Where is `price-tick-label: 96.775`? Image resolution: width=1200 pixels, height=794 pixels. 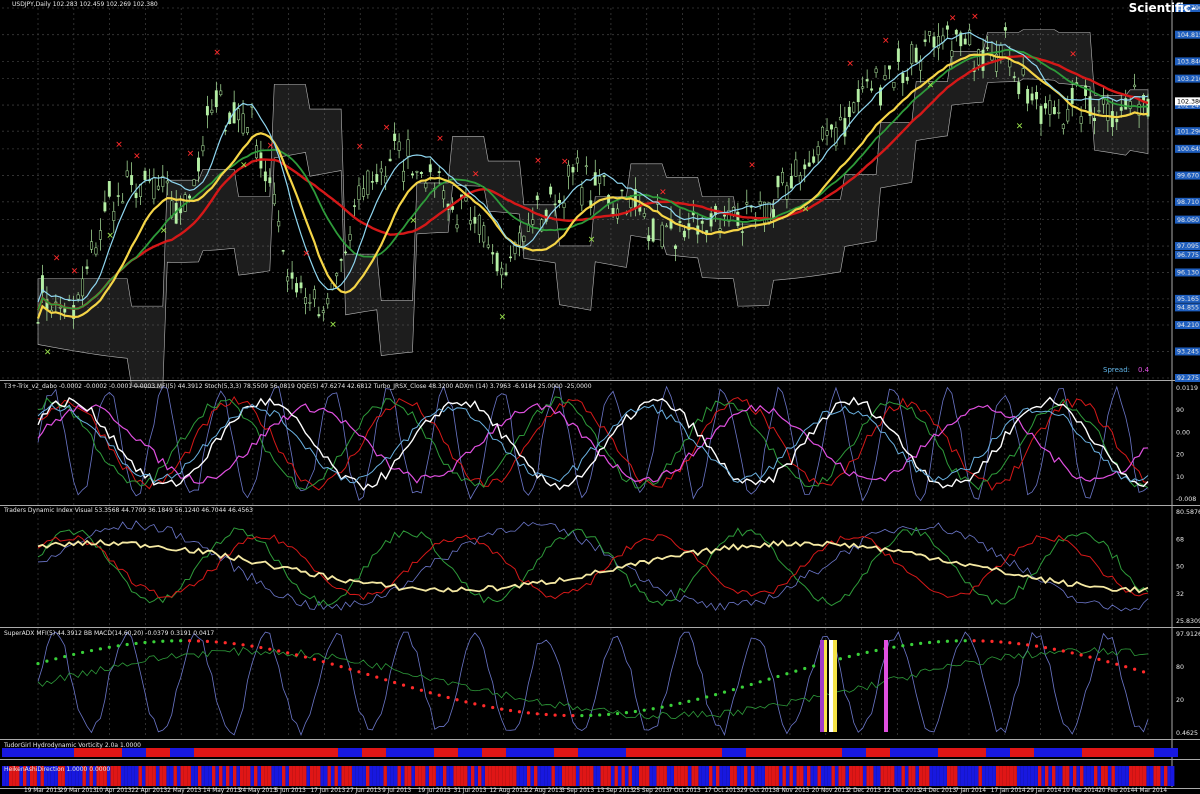 price-tick-label: 96.775 is located at coordinates (1188, 255).